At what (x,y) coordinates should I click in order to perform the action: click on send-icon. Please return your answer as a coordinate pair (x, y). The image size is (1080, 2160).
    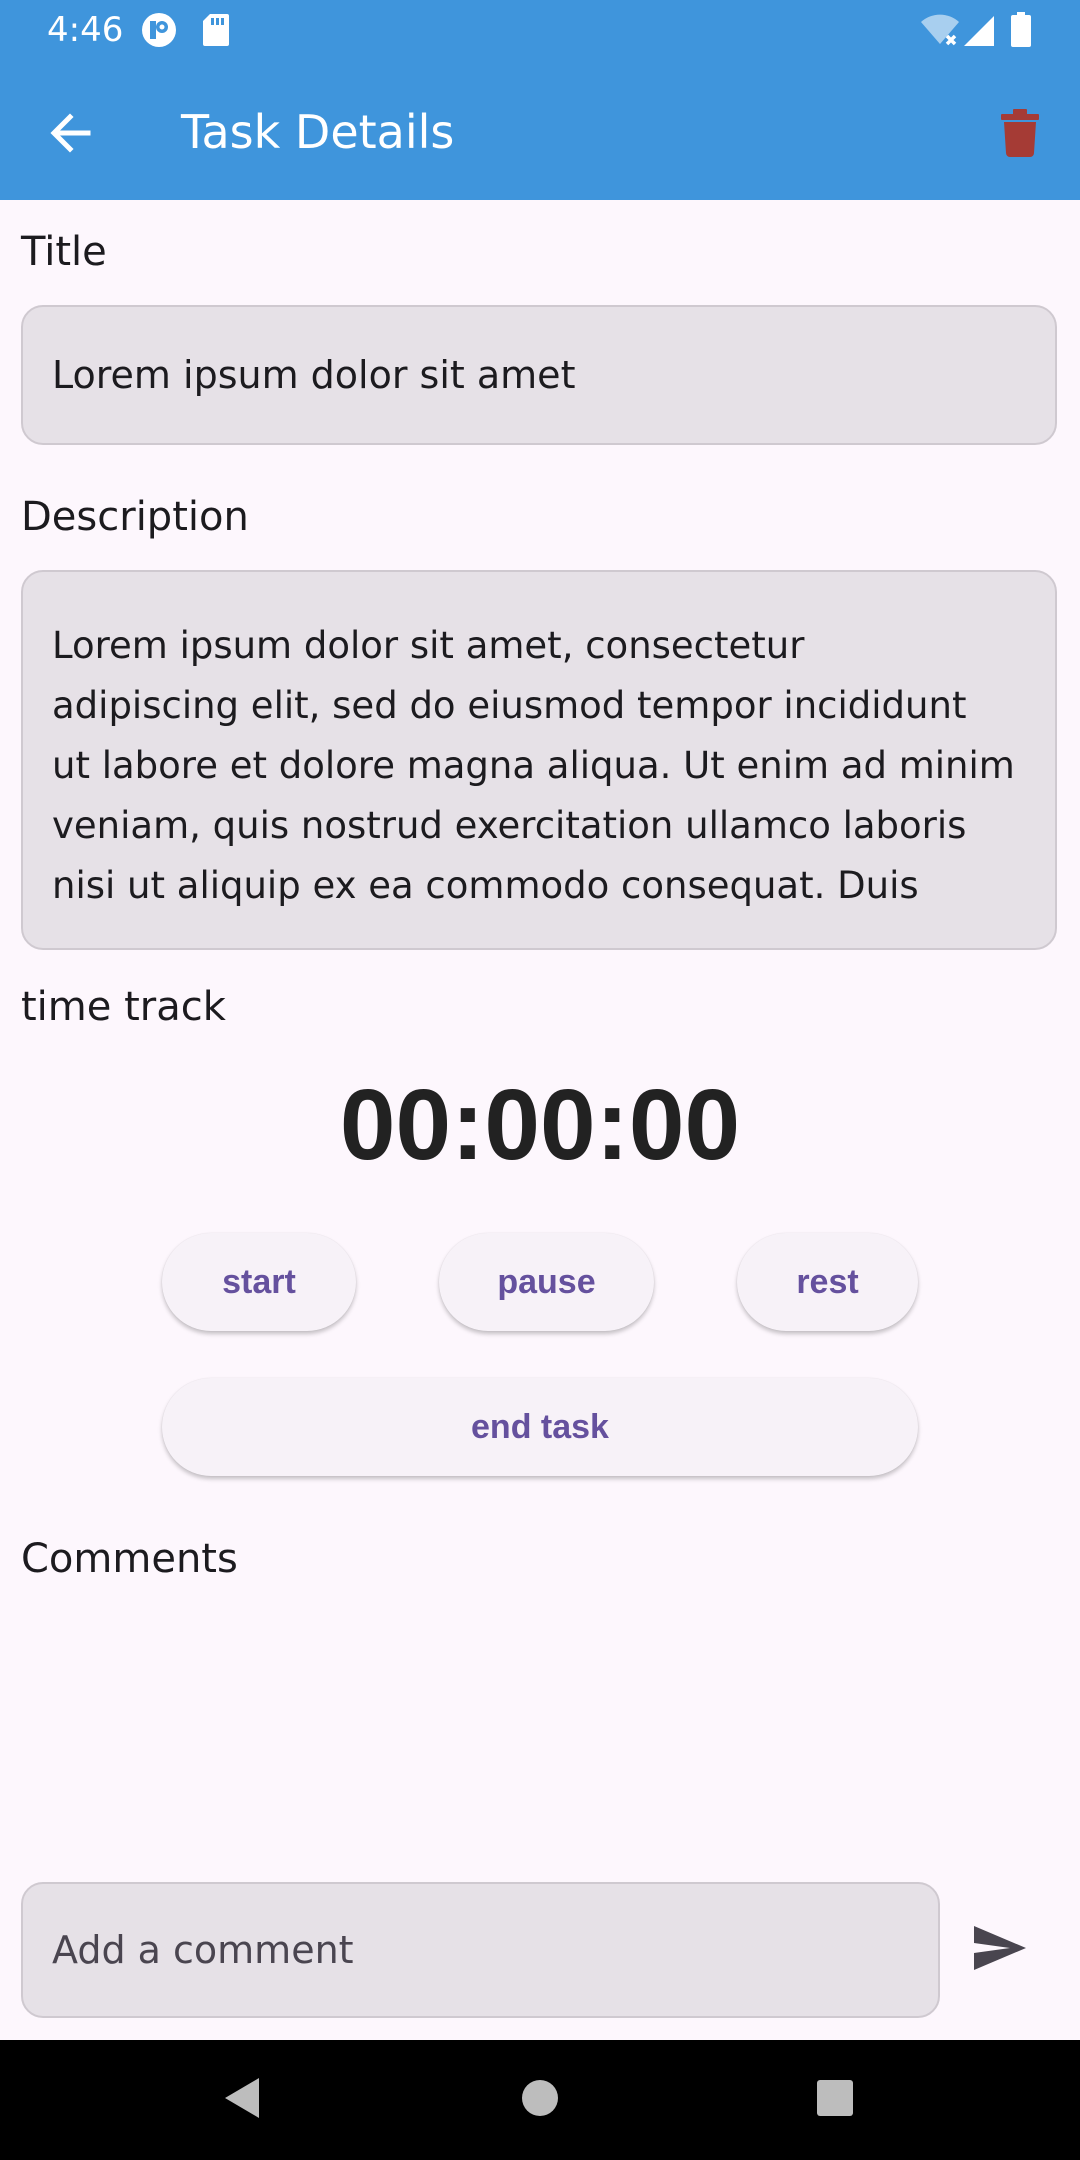
    Looking at the image, I should click on (1000, 1950).